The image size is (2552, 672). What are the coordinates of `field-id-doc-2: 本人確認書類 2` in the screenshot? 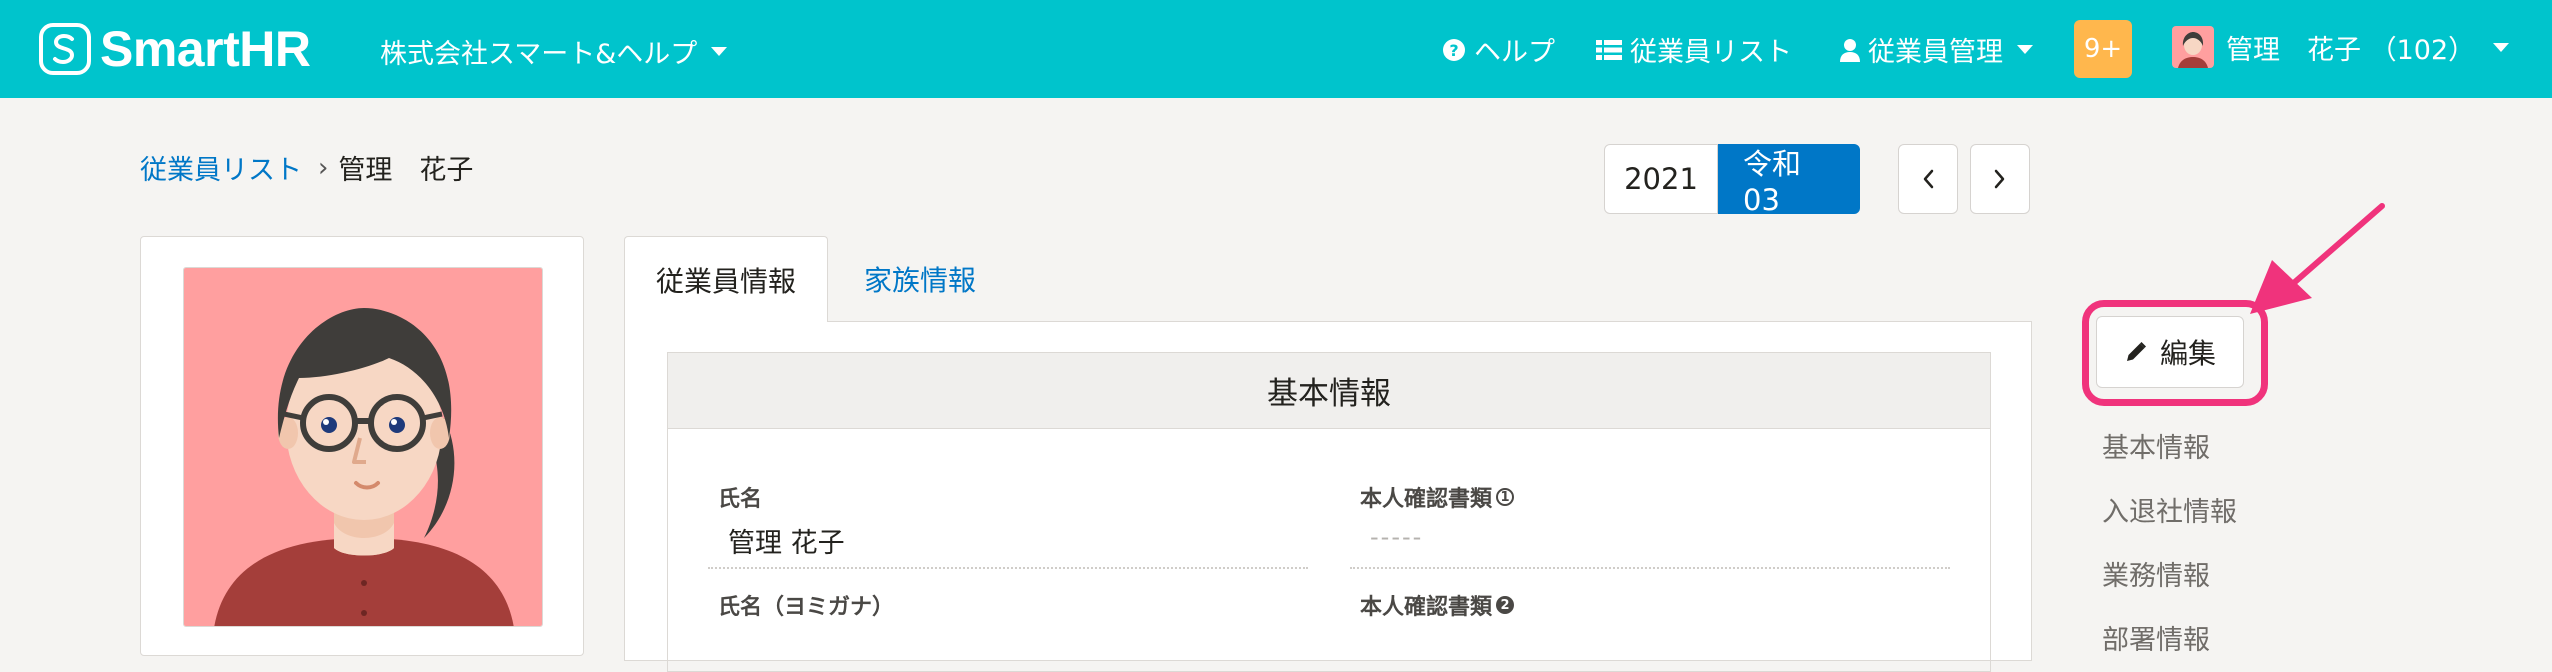 It's located at (1437, 605).